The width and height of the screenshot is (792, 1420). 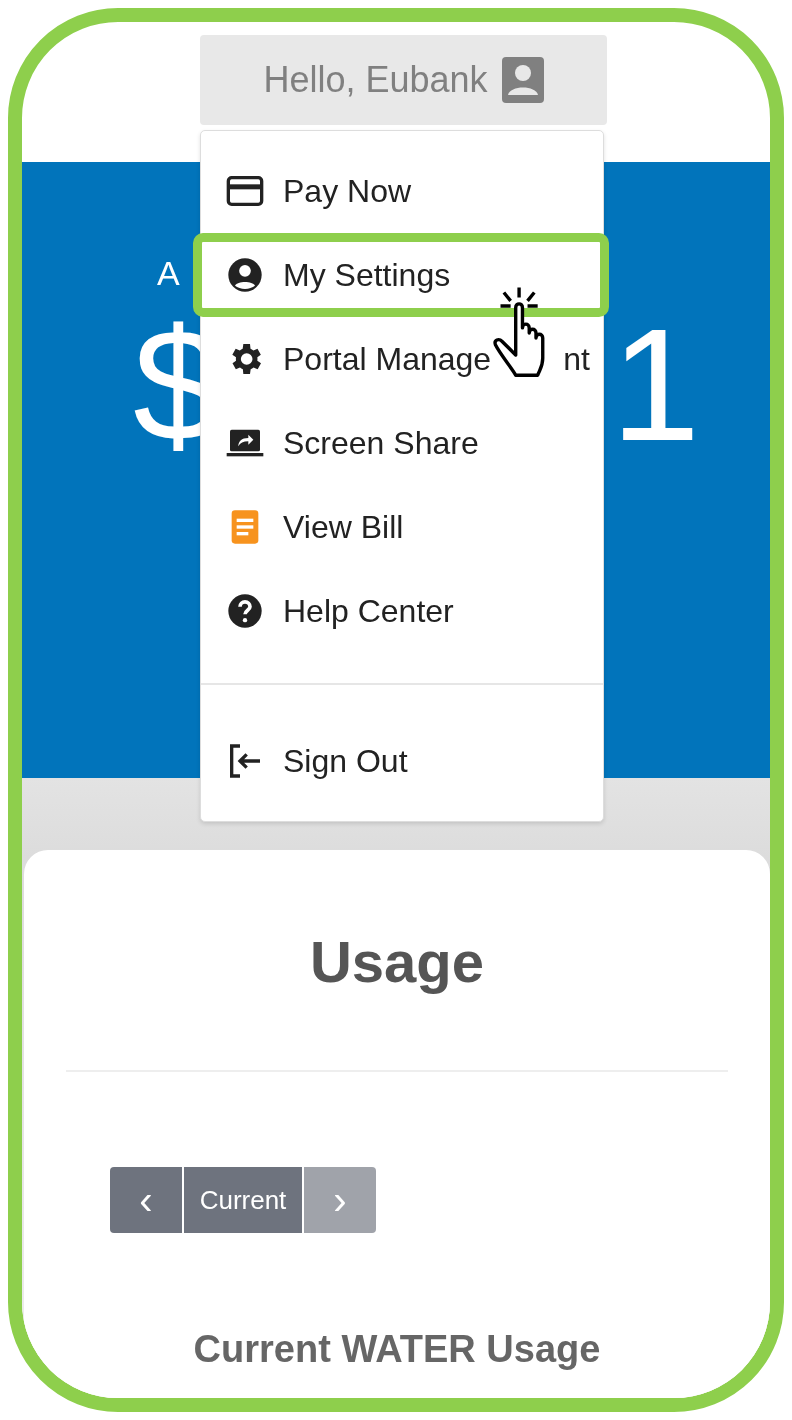 What do you see at coordinates (243, 1200) in the screenshot?
I see `current-period-button: Current` at bounding box center [243, 1200].